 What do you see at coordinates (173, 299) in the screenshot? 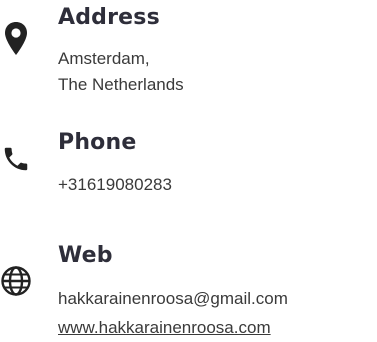
I see `email-address: hakkarainenroosa@gmail.com` at bounding box center [173, 299].